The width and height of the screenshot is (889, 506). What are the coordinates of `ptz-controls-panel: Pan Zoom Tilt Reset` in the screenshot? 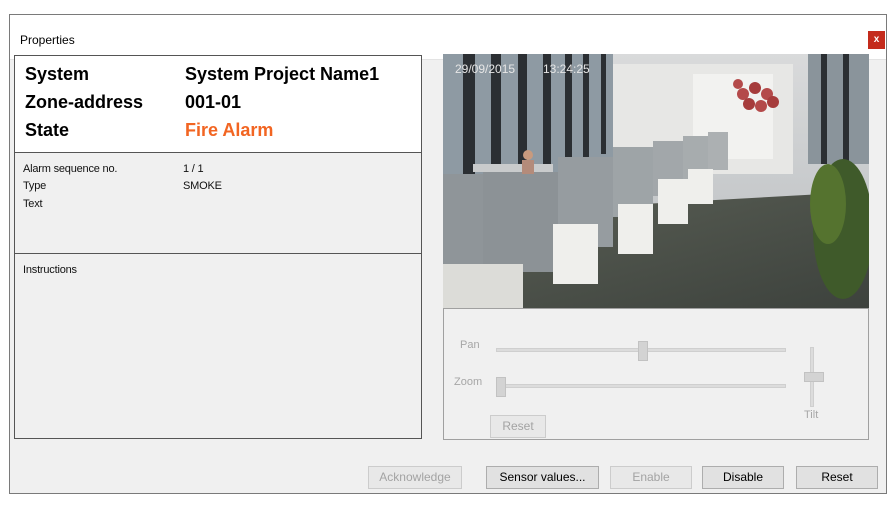 It's located at (656, 374).